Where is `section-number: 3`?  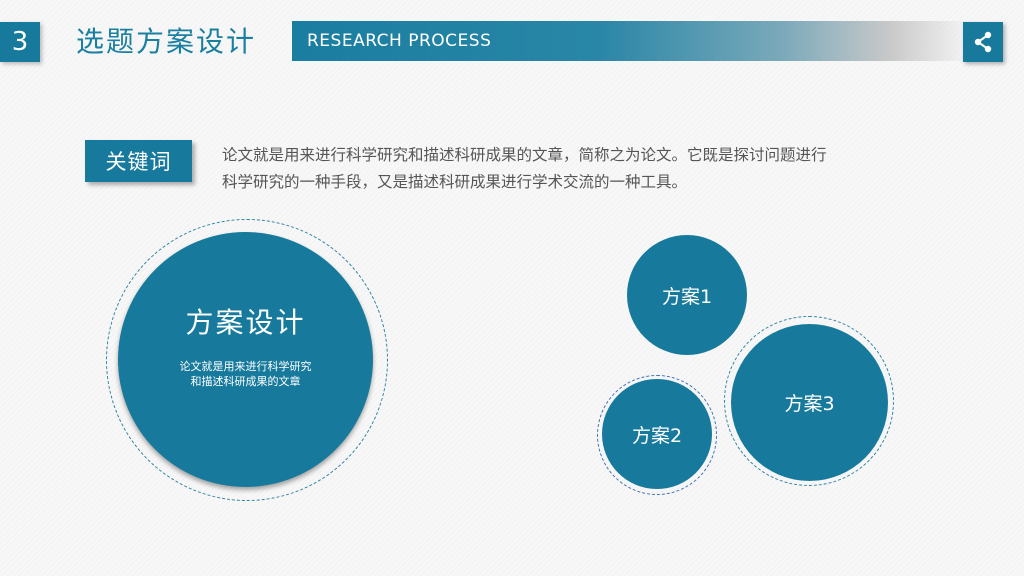 section-number: 3 is located at coordinates (20, 42).